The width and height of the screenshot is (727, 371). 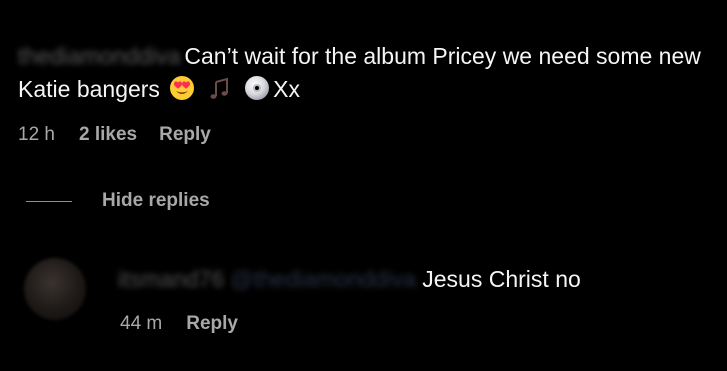 I want to click on reply-mention: @thediamonddiva, so click(x=323, y=279).